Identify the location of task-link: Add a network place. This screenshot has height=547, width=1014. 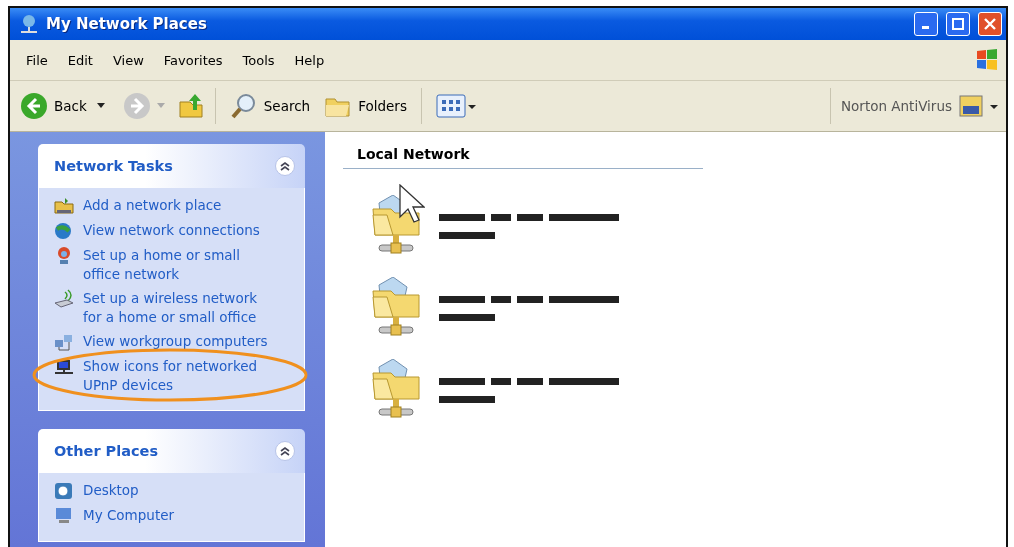
(152, 205).